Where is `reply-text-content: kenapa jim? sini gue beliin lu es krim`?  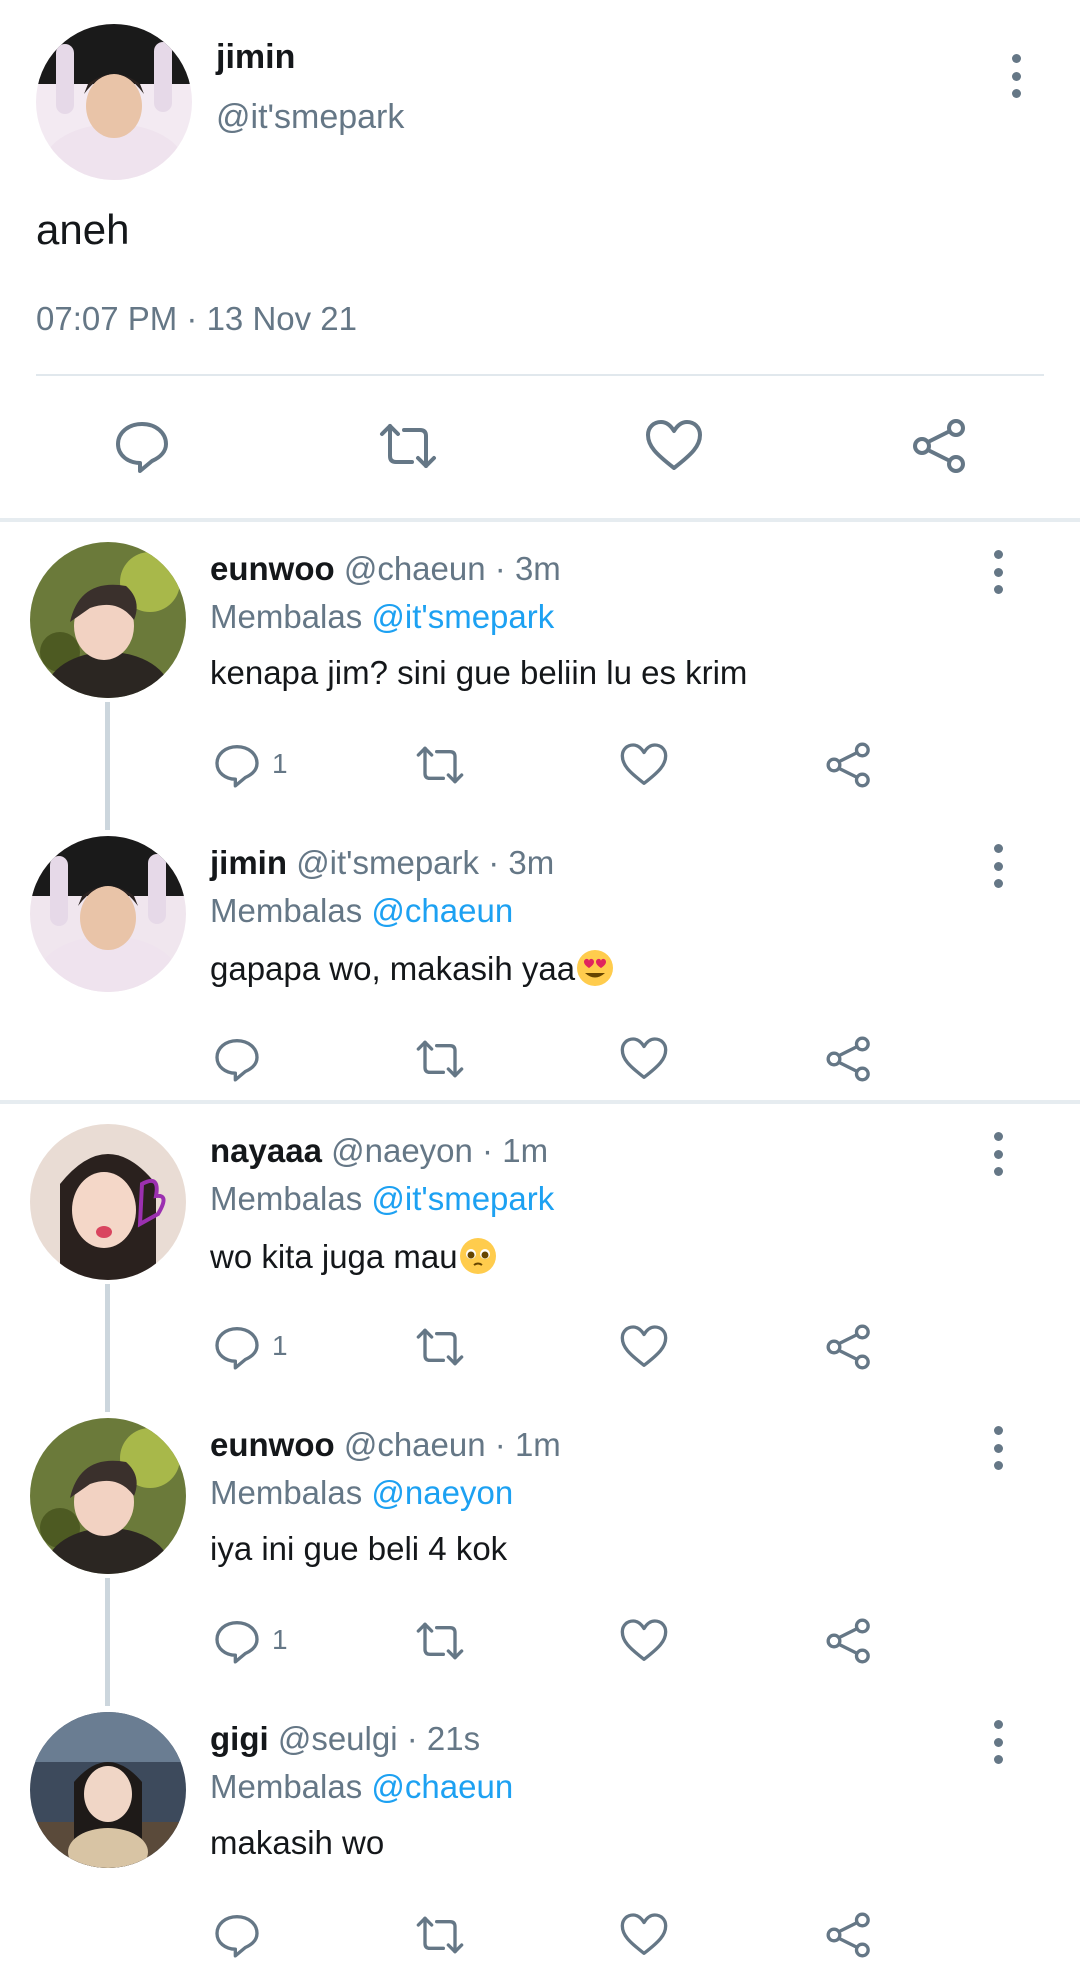
reply-text-content: kenapa jim? sini gue beliin lu es krim is located at coordinates (479, 672).